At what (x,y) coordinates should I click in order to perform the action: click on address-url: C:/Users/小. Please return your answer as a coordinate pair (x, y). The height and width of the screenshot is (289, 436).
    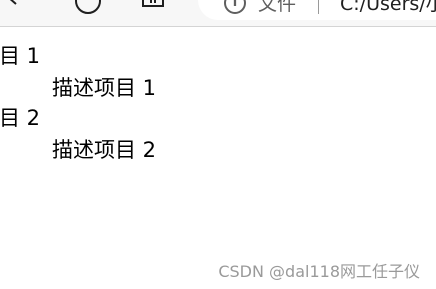
    Looking at the image, I should click on (388, 8).